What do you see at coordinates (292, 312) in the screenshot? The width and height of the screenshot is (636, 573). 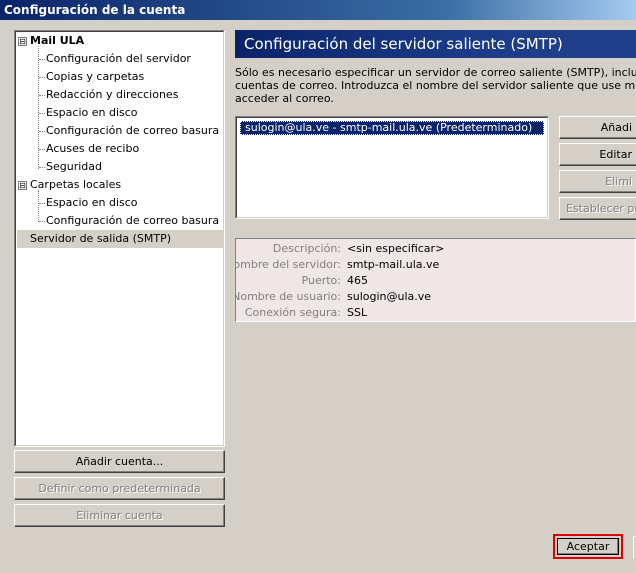 I see `detail-label: Conexión segura:` at bounding box center [292, 312].